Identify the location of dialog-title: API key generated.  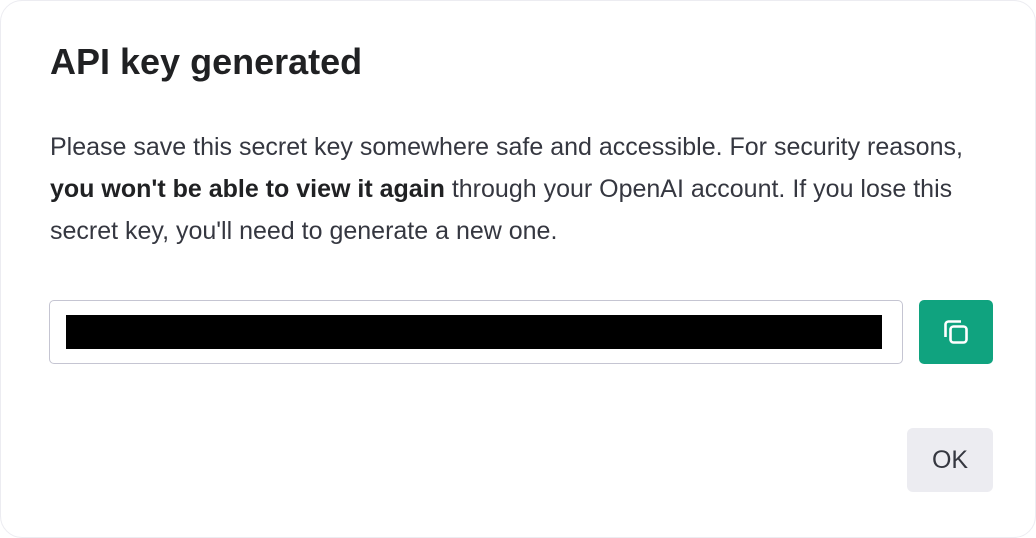
(206, 61).